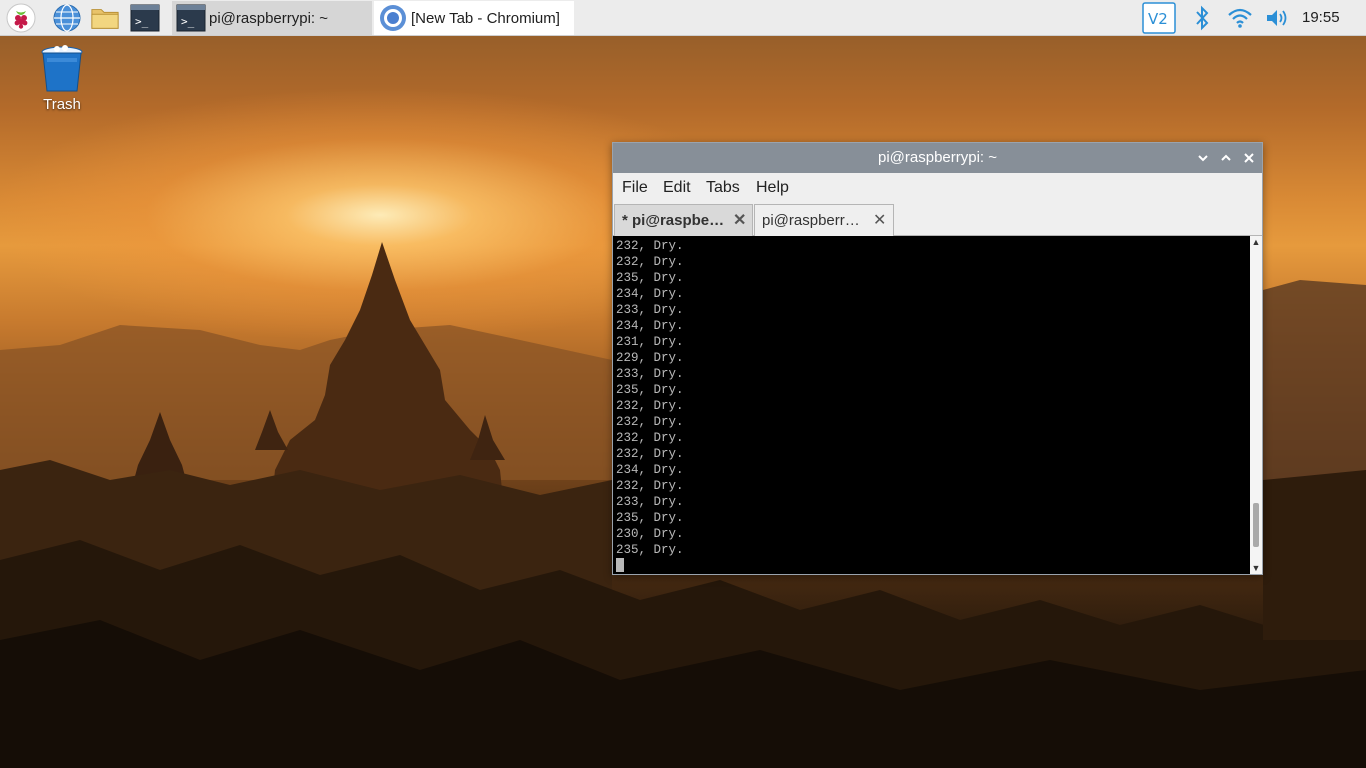 The image size is (1366, 768). Describe the element at coordinates (1278, 18) in the screenshot. I see `volume-icon` at that location.